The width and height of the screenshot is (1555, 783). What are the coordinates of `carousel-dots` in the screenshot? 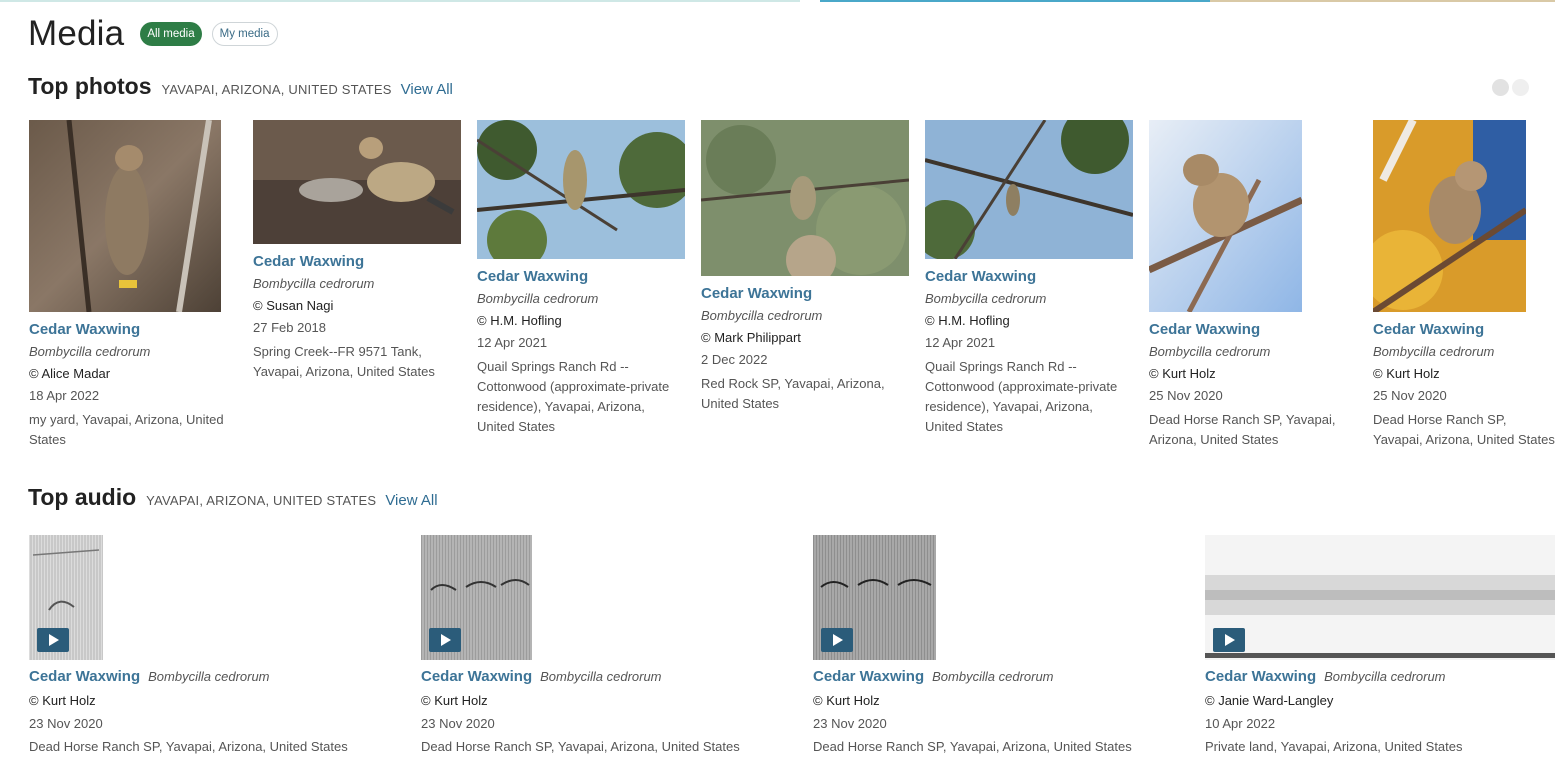 It's located at (1512, 87).